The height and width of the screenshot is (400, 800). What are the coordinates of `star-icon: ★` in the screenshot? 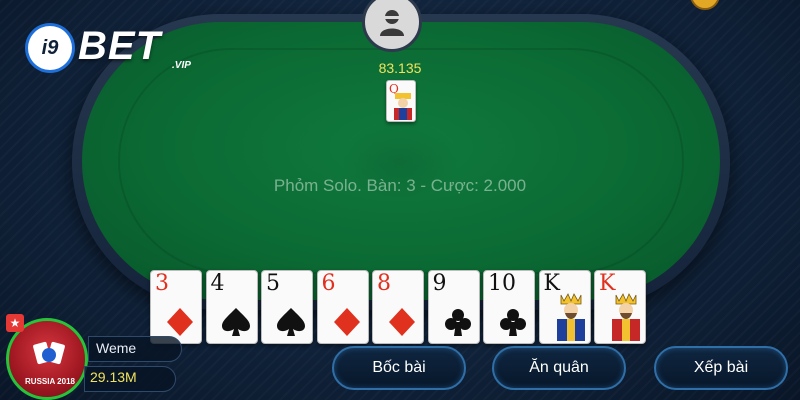 It's located at (15, 323).